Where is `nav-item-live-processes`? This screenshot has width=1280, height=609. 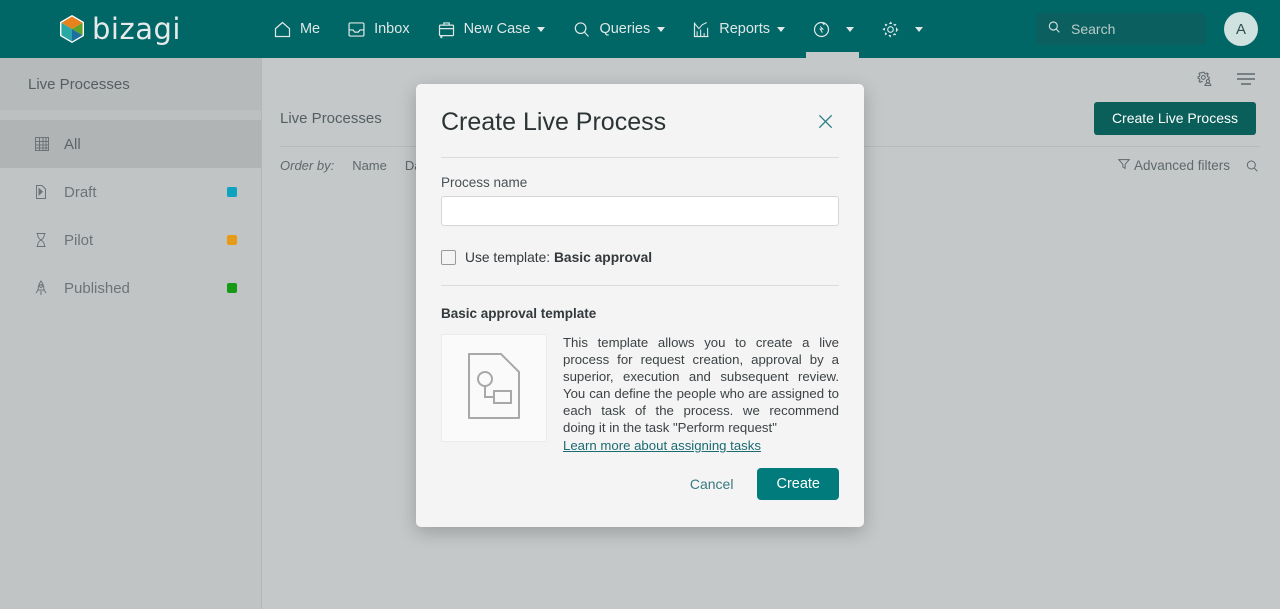 nav-item-live-processes is located at coordinates (832, 29).